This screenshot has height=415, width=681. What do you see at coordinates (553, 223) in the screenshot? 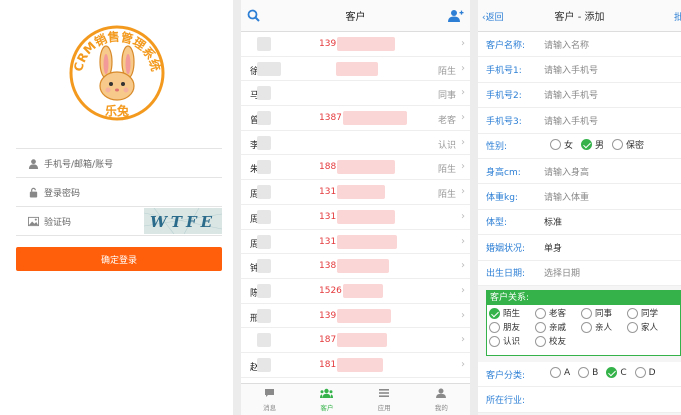
I see `body-type-value: 标准` at bounding box center [553, 223].